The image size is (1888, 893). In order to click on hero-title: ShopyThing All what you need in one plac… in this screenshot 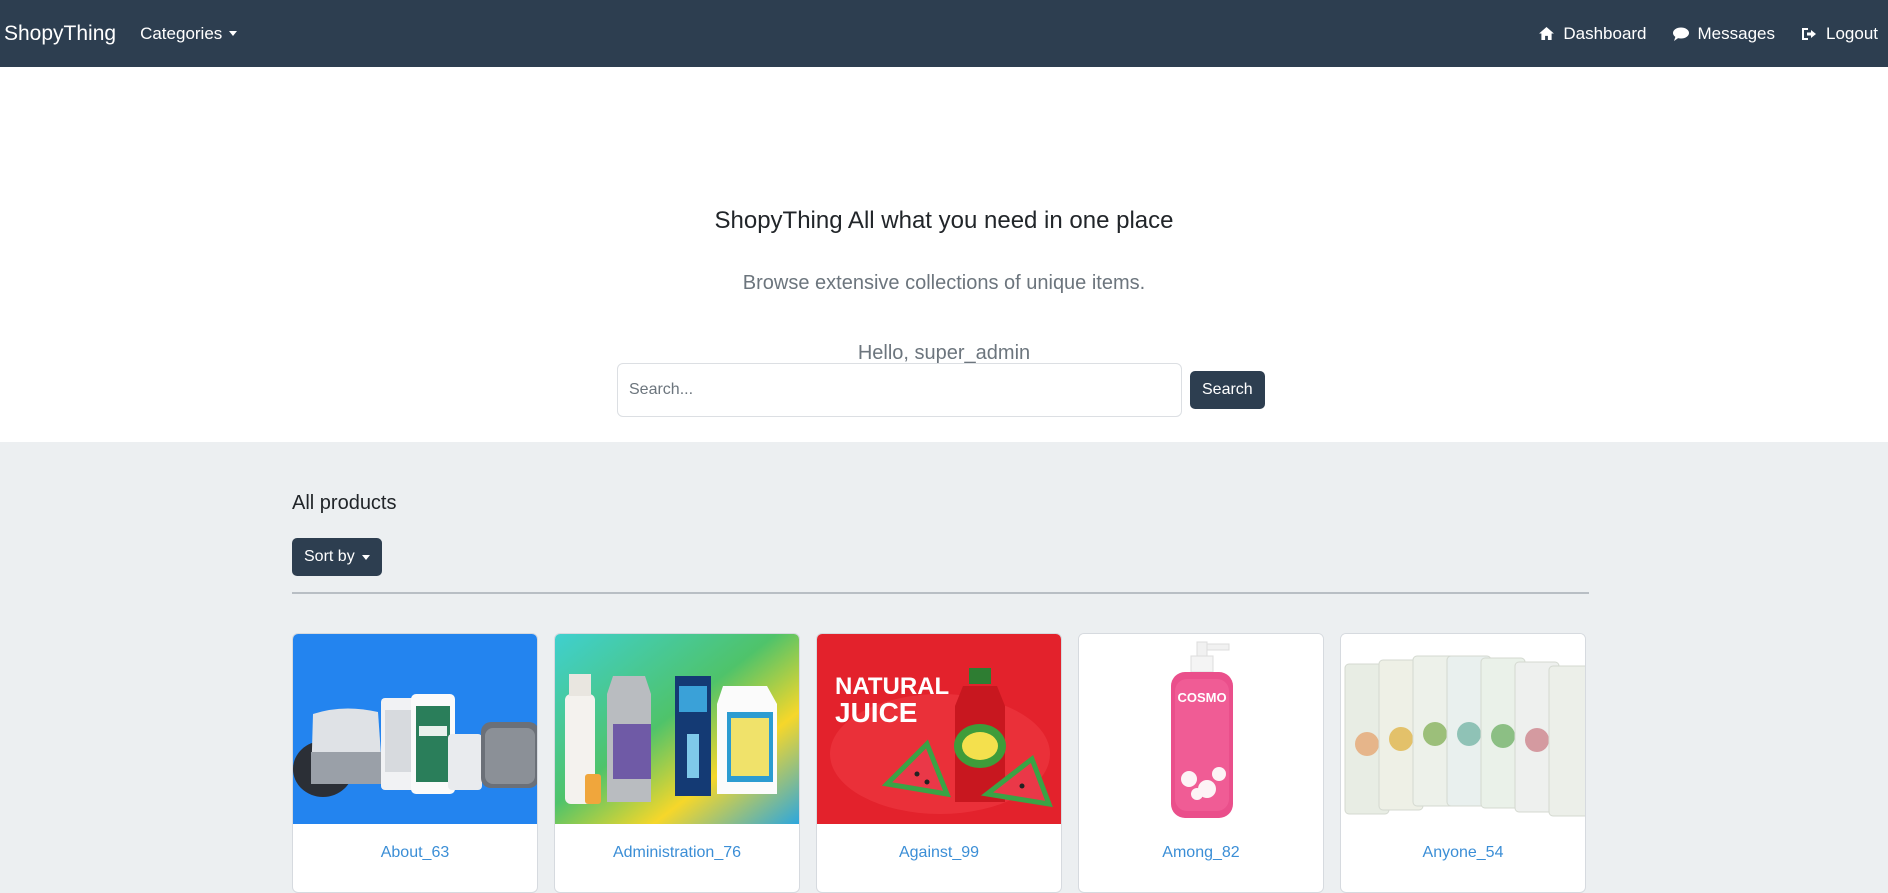, I will do `click(944, 220)`.